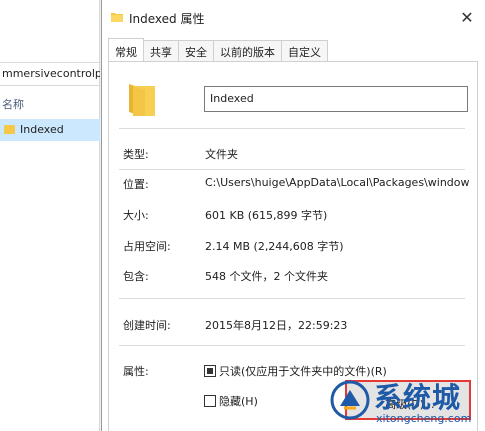  Describe the element at coordinates (418, 397) in the screenshot. I see `watermark-brand: 系统城` at that location.